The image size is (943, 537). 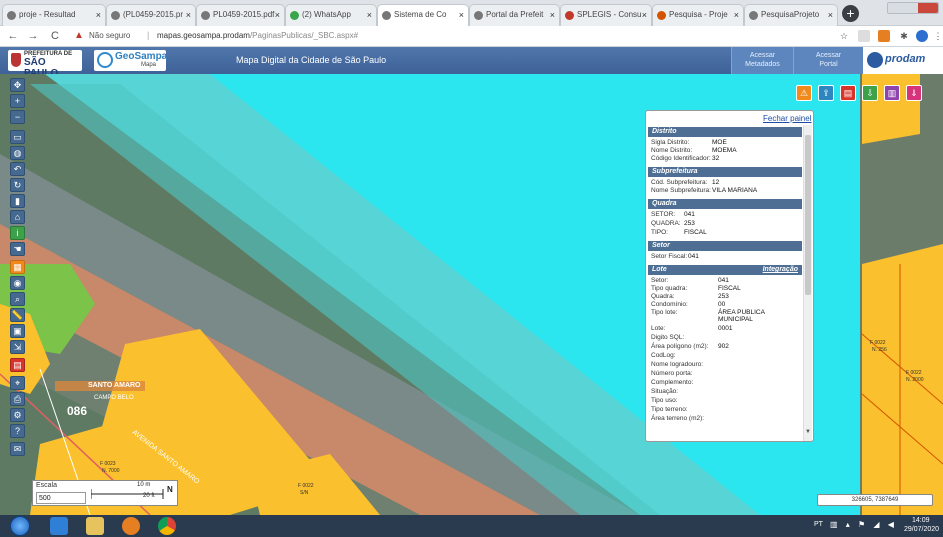 I want to click on close-panel-link: Fechar painel, so click(x=787, y=118).